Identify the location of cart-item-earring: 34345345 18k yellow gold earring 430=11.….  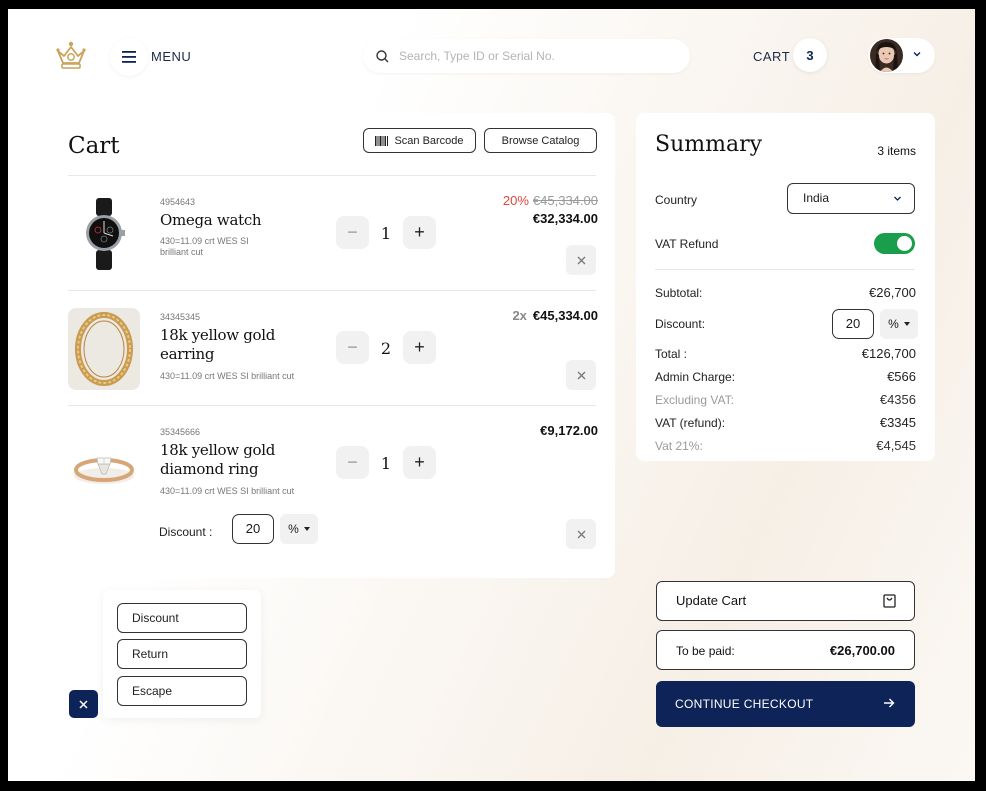
(335, 345).